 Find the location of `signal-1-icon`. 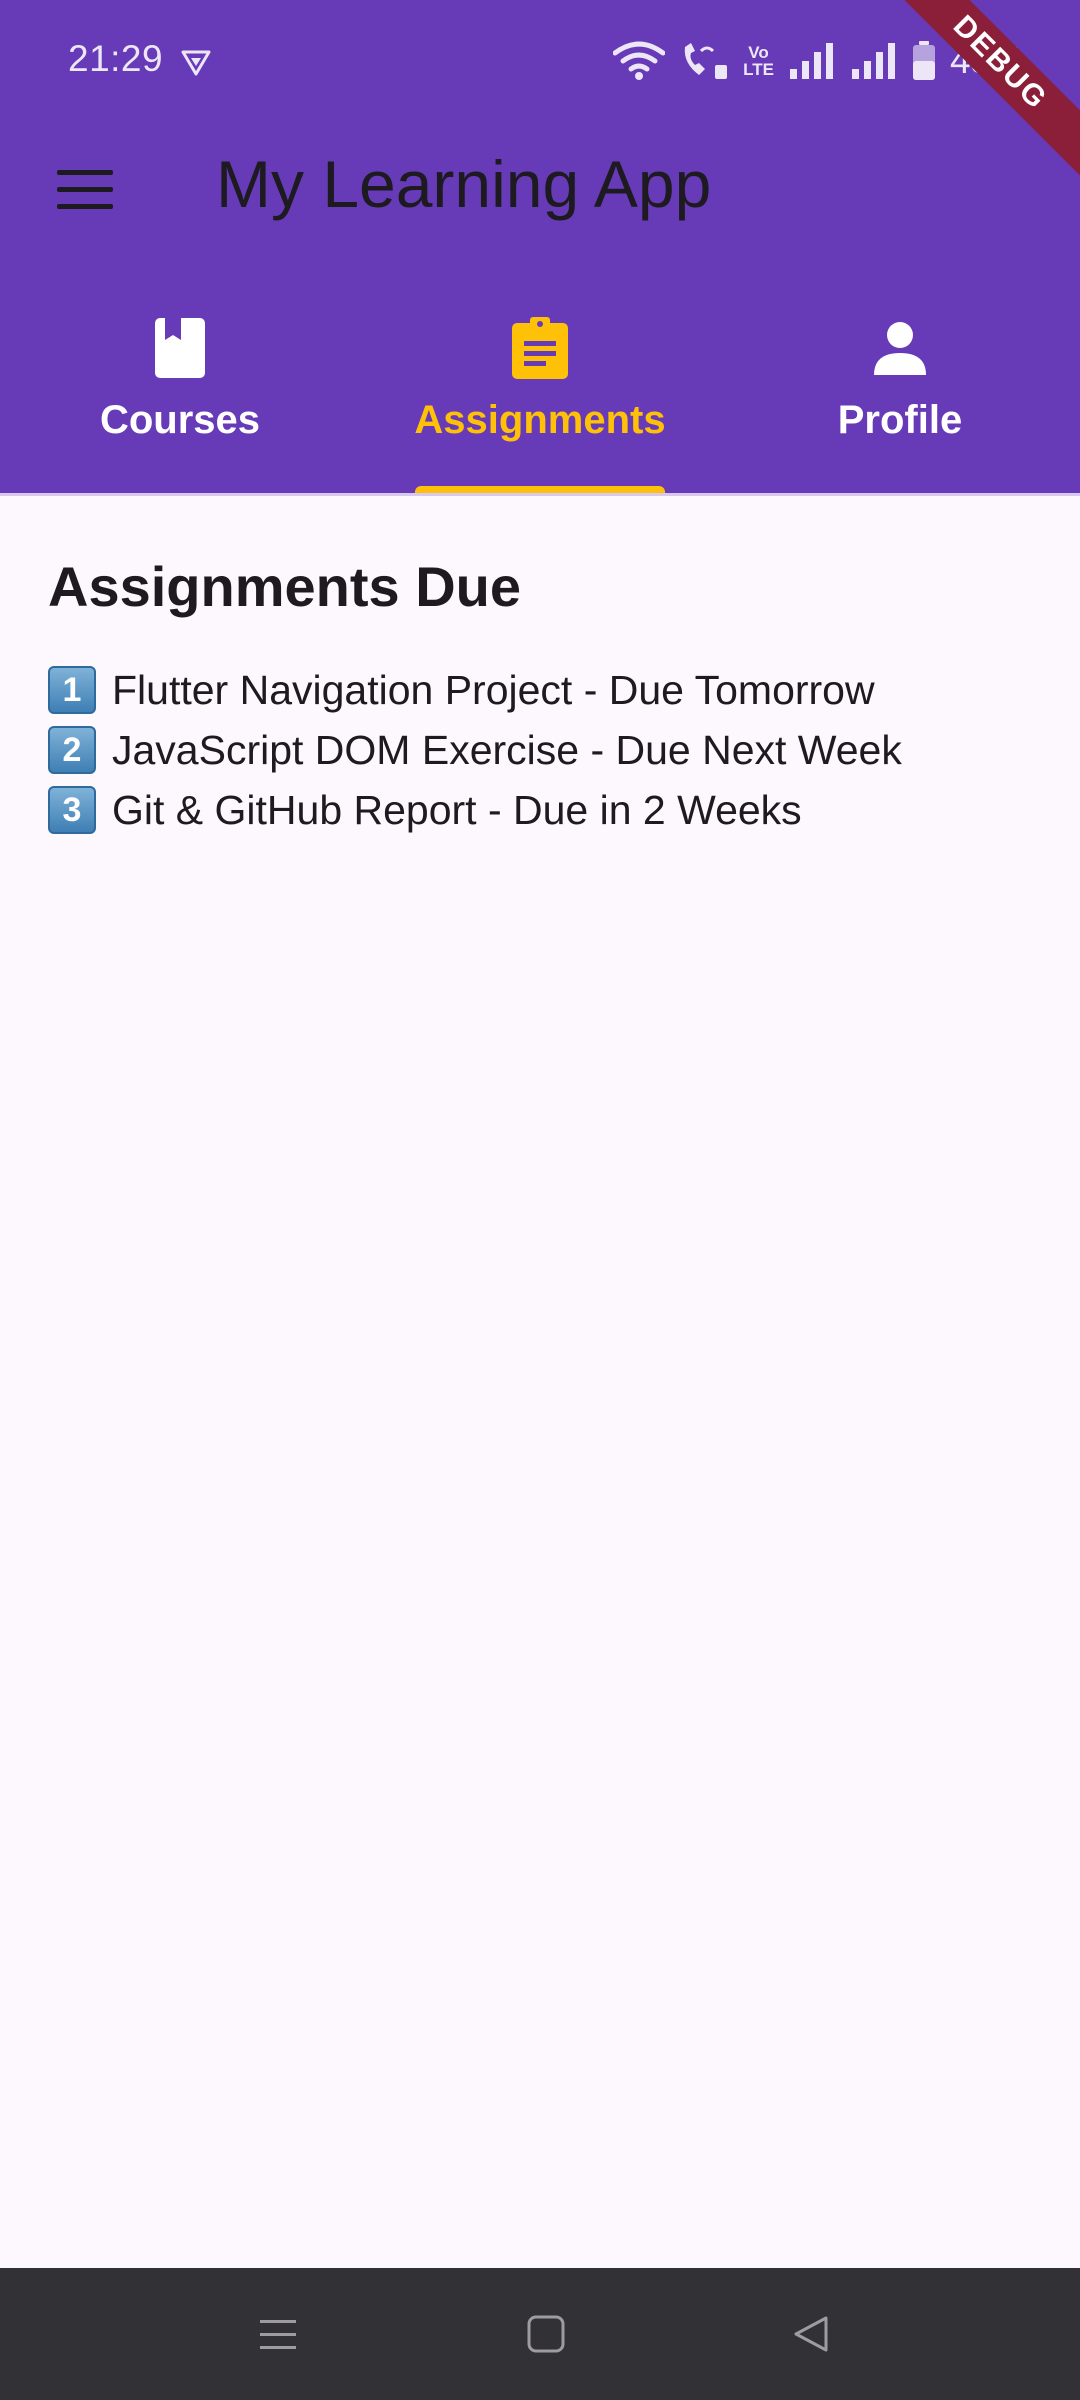

signal-1-icon is located at coordinates (811, 61).